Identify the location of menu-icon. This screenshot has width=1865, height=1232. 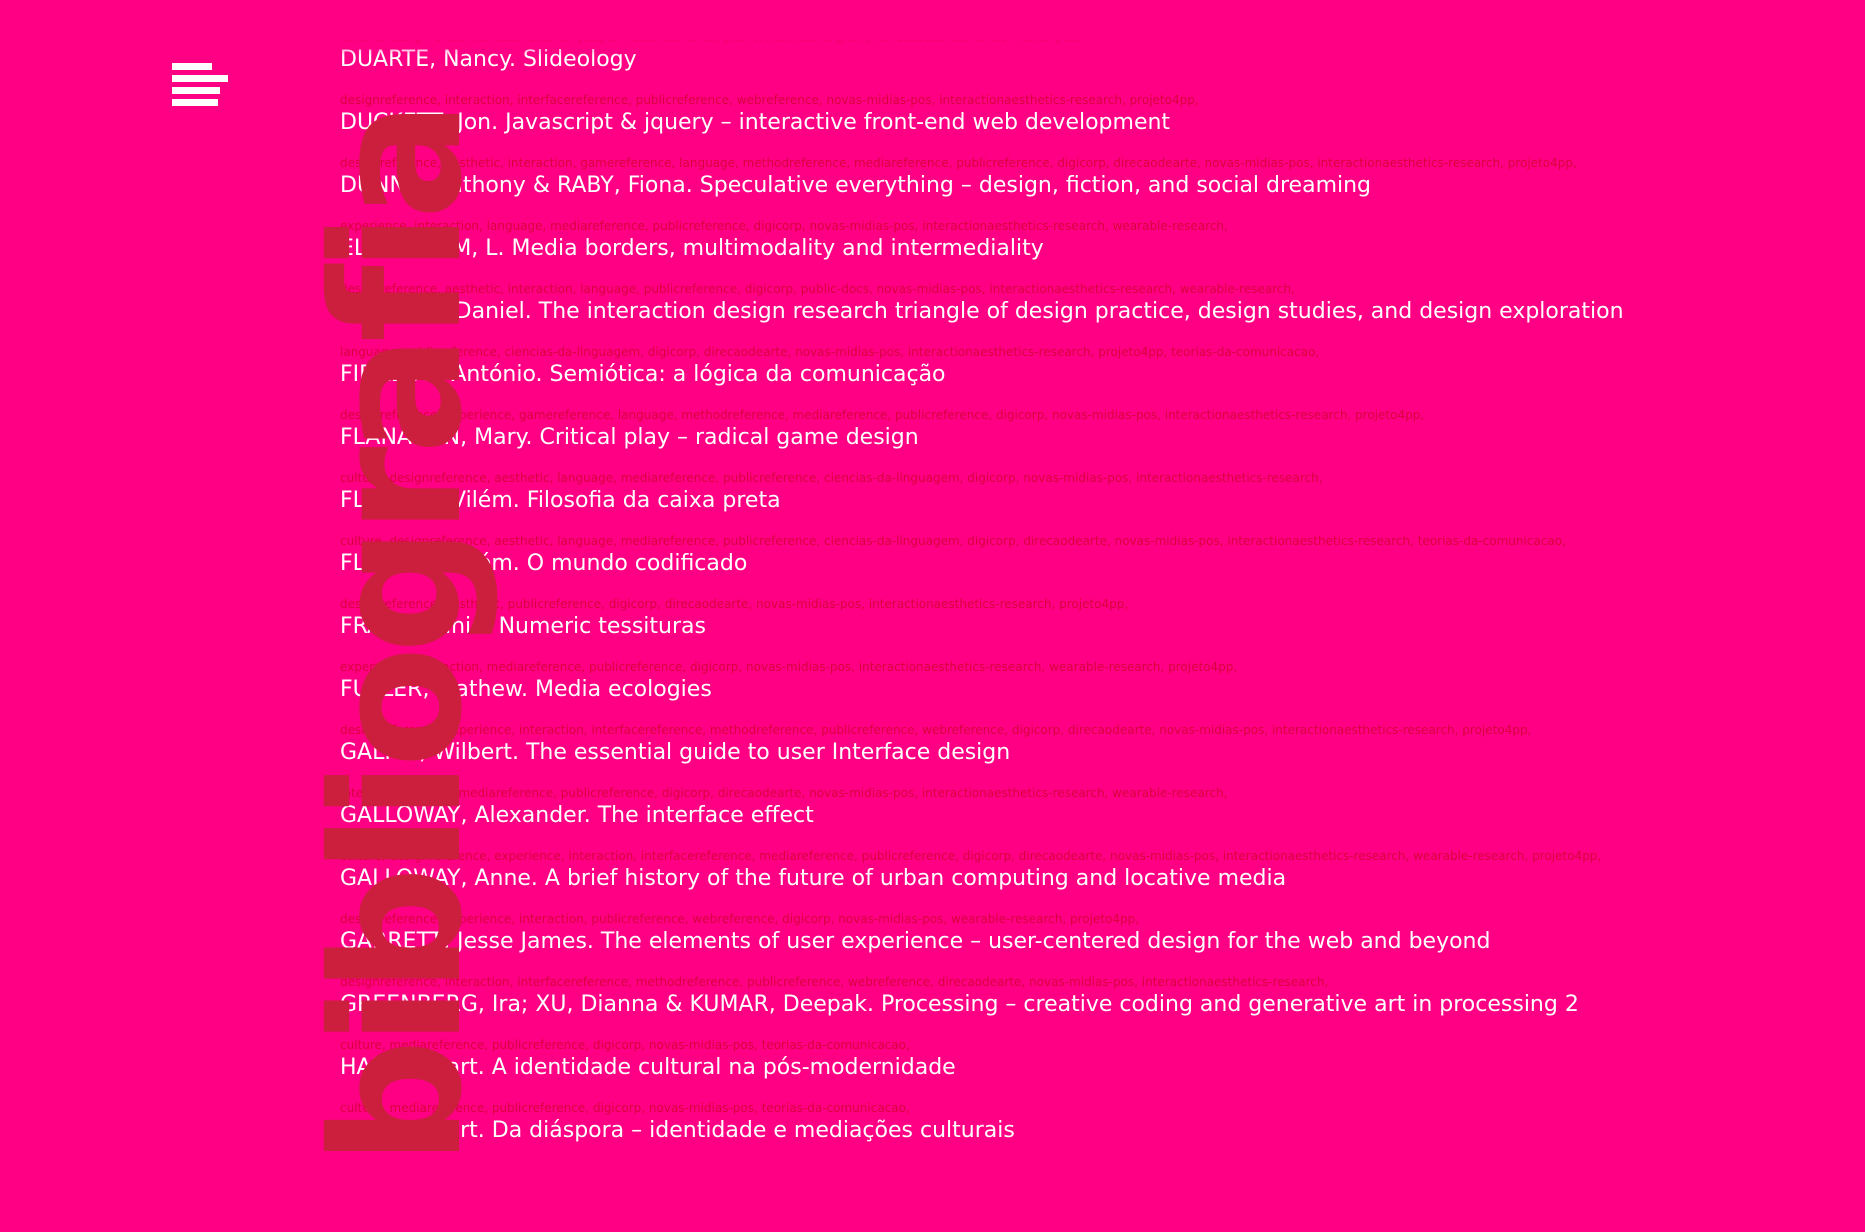
(200, 85).